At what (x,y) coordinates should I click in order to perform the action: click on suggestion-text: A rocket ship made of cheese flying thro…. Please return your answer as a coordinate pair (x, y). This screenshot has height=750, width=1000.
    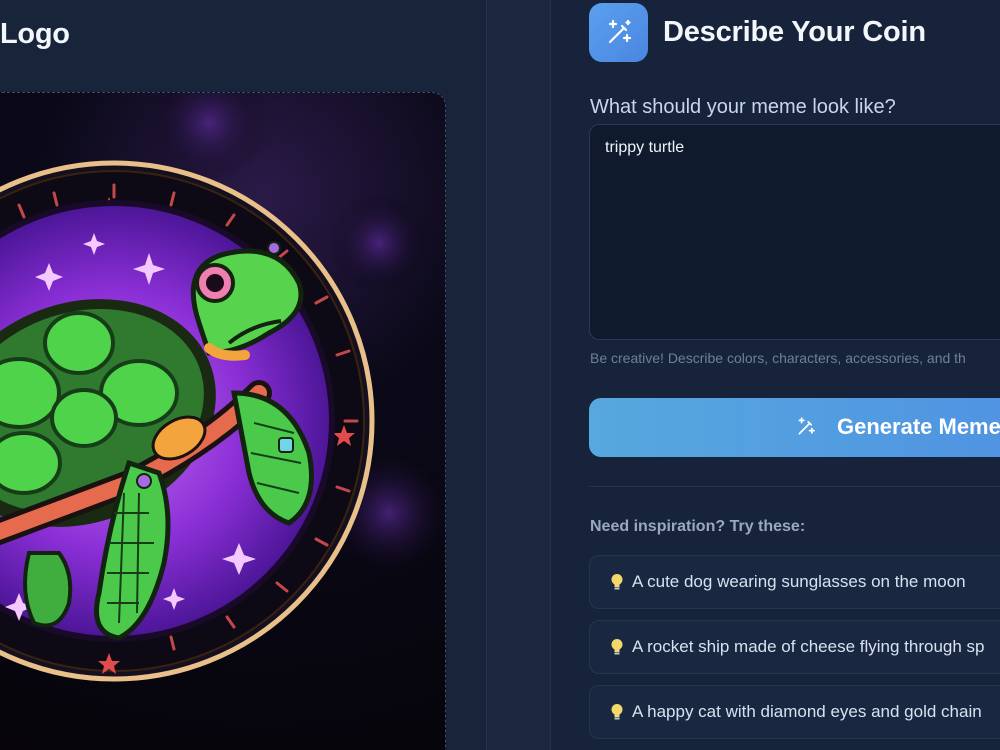
    Looking at the image, I should click on (808, 646).